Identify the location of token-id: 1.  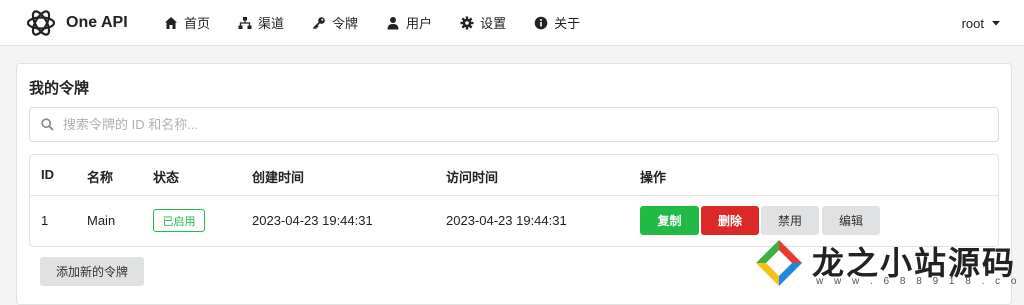
(45, 220).